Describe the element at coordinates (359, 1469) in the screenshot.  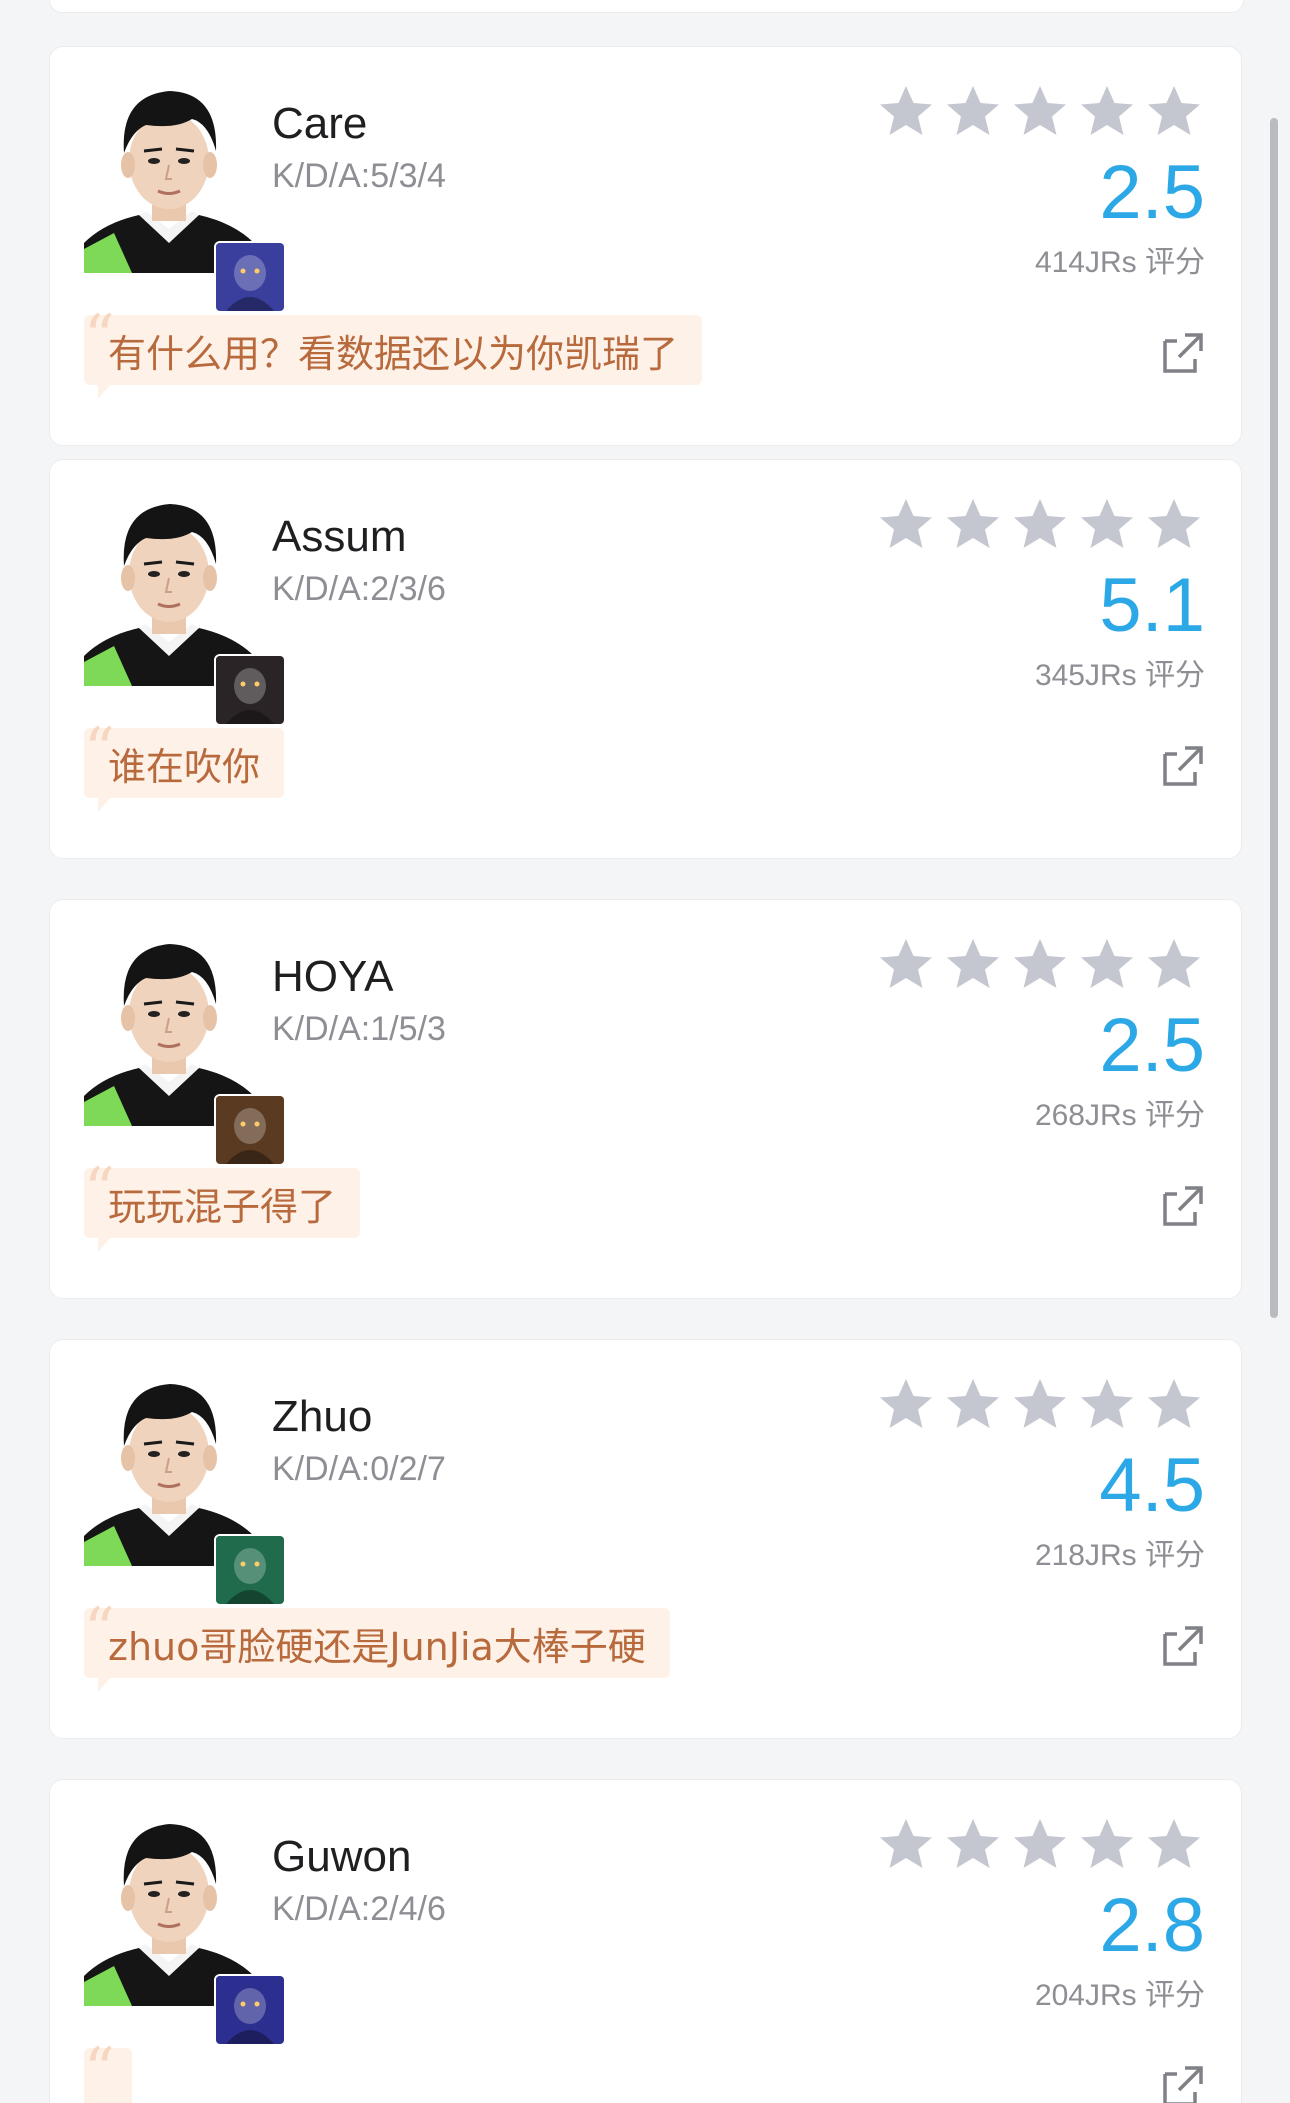
I see `kda-stat: K/D/A:0/2/7` at that location.